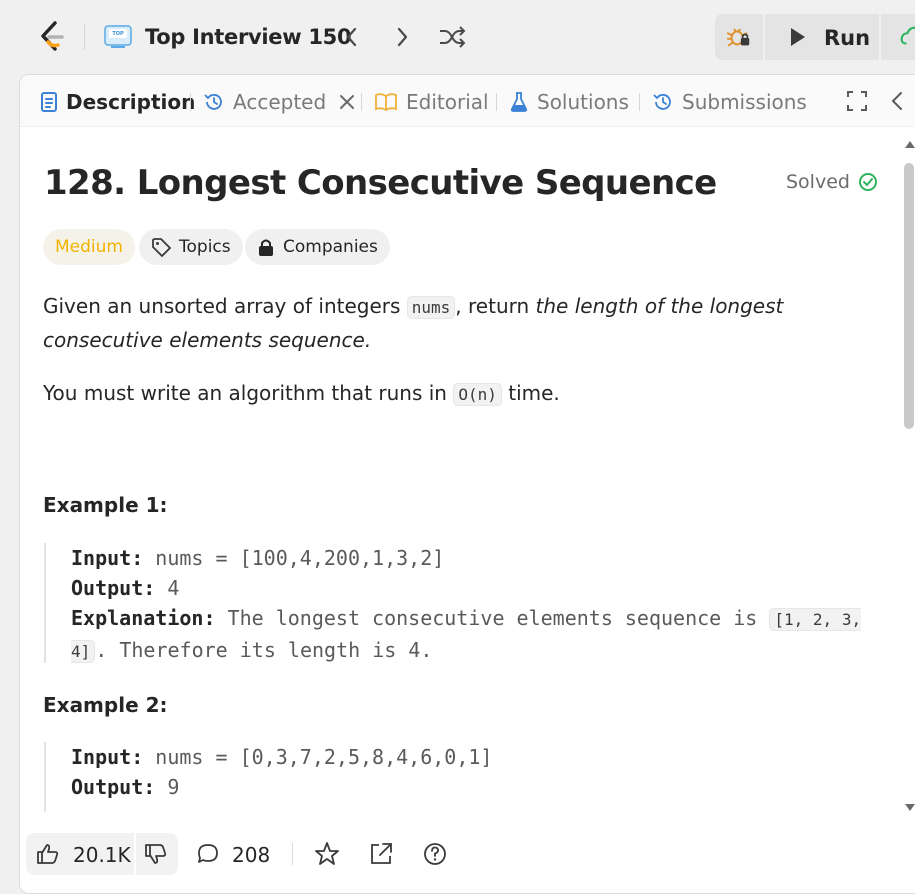  Describe the element at coordinates (327, 854) in the screenshot. I see `star-icon` at that location.